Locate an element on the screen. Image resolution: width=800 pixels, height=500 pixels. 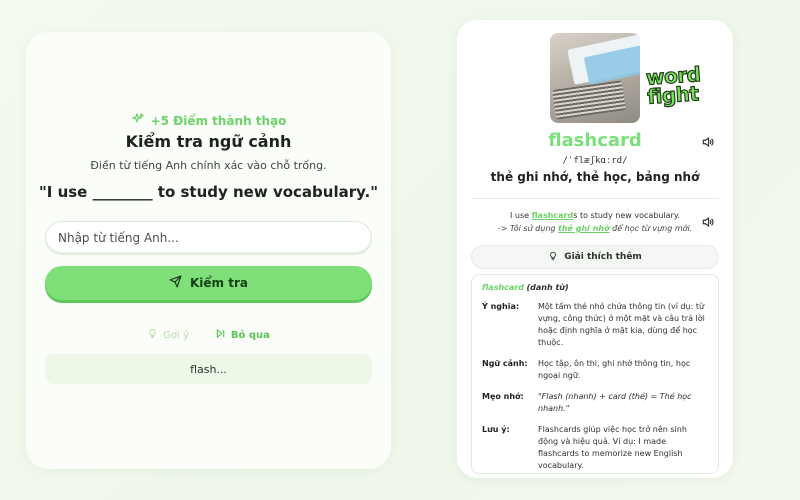
example-highlight: flashcard is located at coordinates (552, 215).